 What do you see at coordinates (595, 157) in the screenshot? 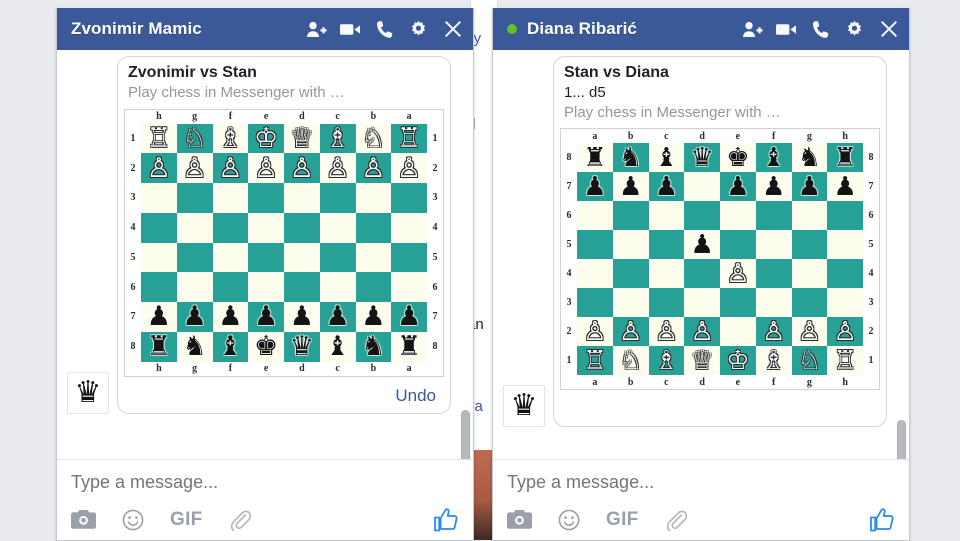
I see `board-square: ♜` at bounding box center [595, 157].